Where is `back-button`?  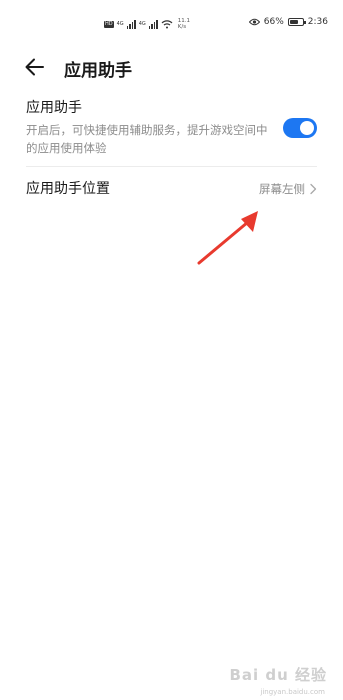
back-button is located at coordinates (35, 67).